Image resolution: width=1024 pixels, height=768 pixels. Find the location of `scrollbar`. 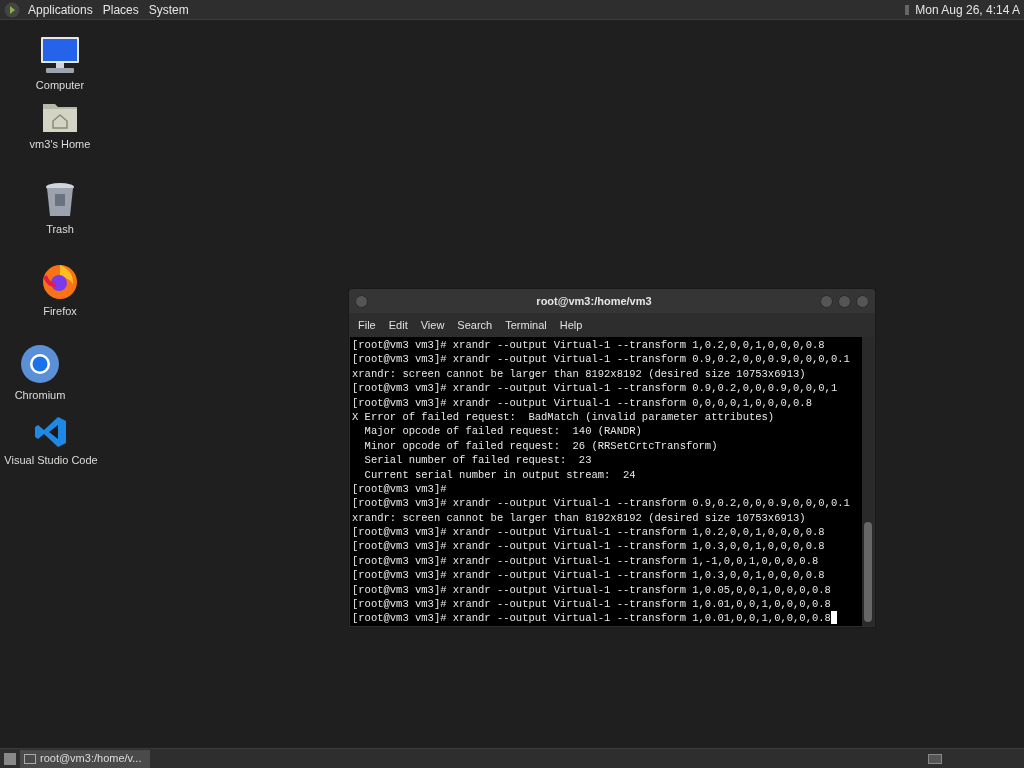

scrollbar is located at coordinates (868, 481).